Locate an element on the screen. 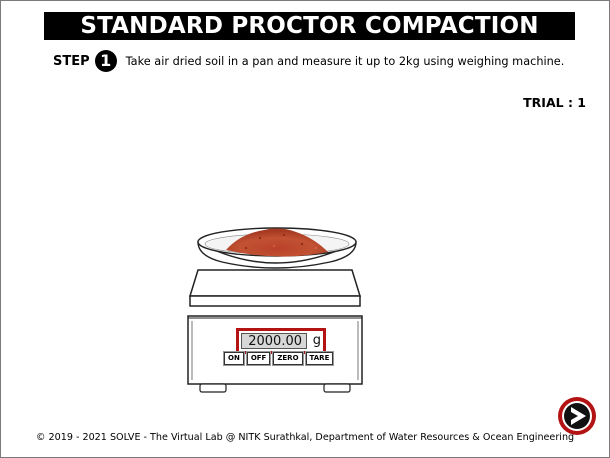 The height and width of the screenshot is (458, 610). next-arrow-icon is located at coordinates (577, 416).